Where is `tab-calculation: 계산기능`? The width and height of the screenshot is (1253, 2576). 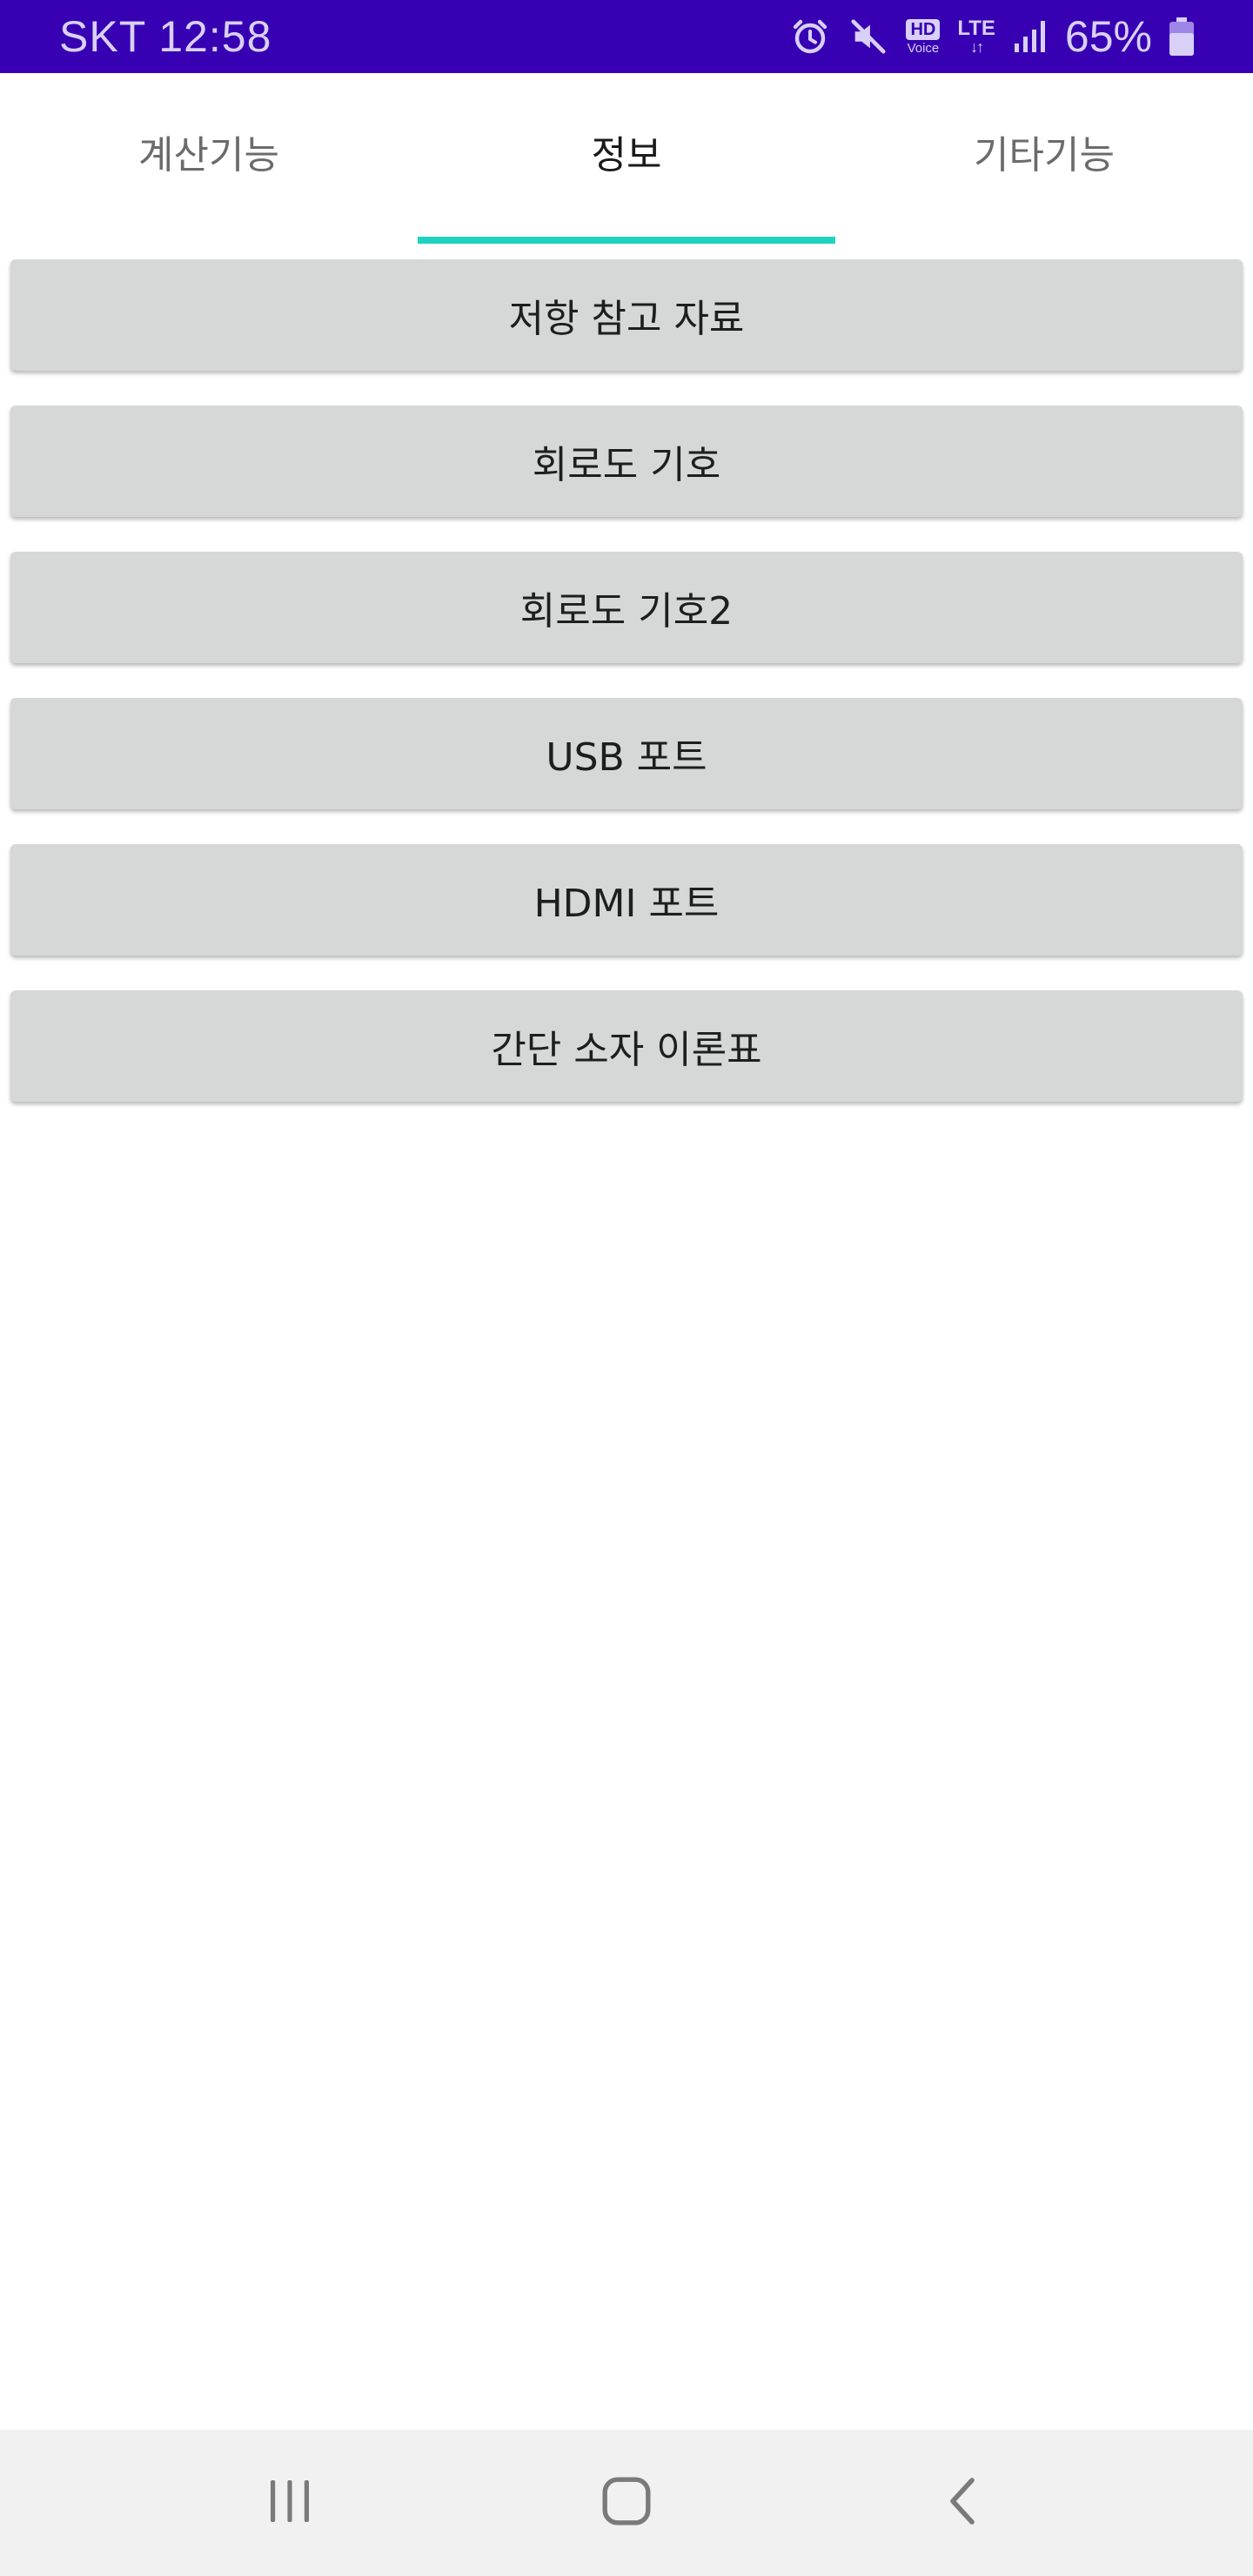
tab-calculation: 계산기능 is located at coordinates (209, 158).